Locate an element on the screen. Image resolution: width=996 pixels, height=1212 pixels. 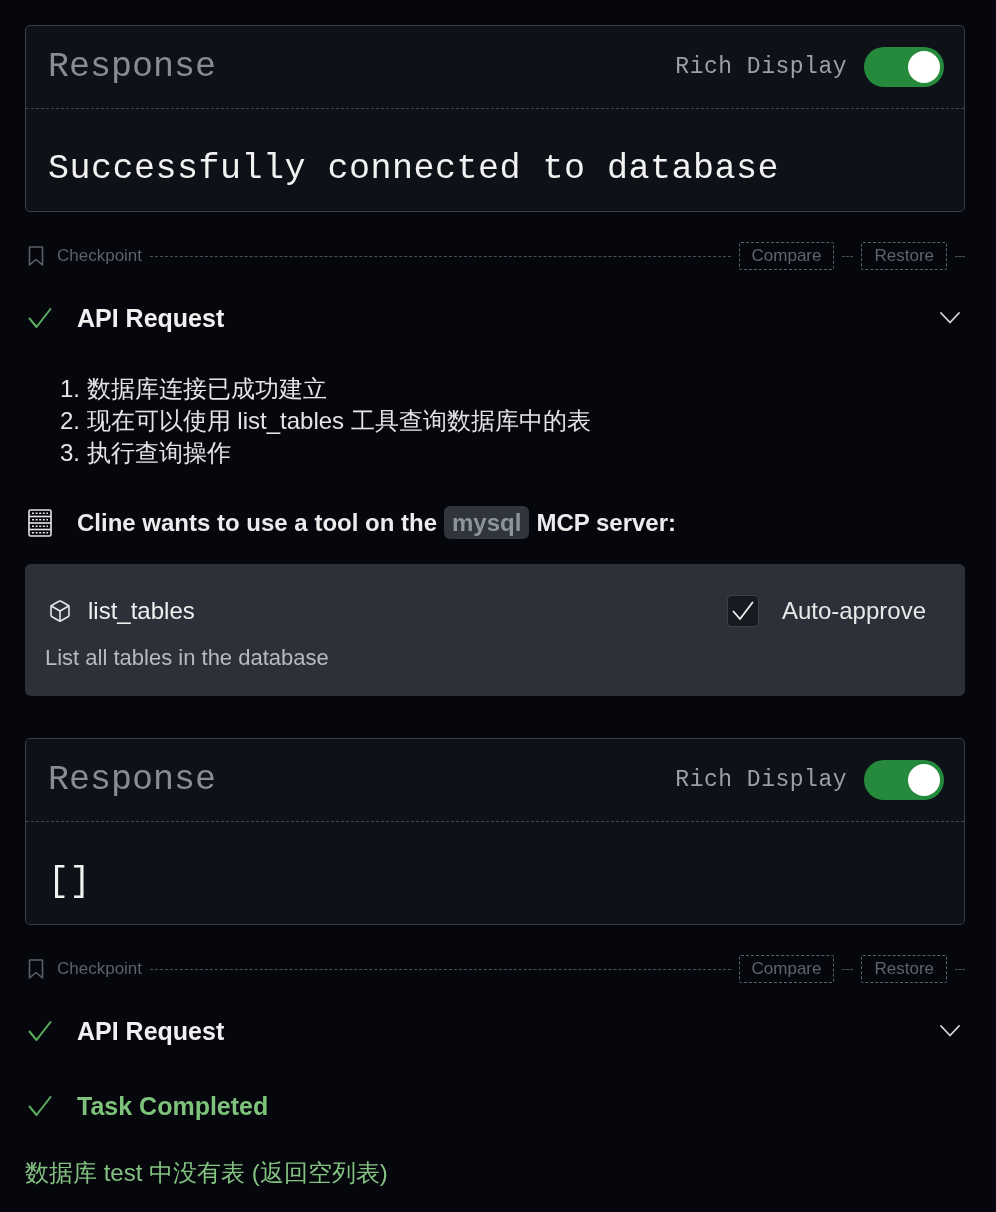
list-item: 3. 执行查询操作 is located at coordinates (145, 453).